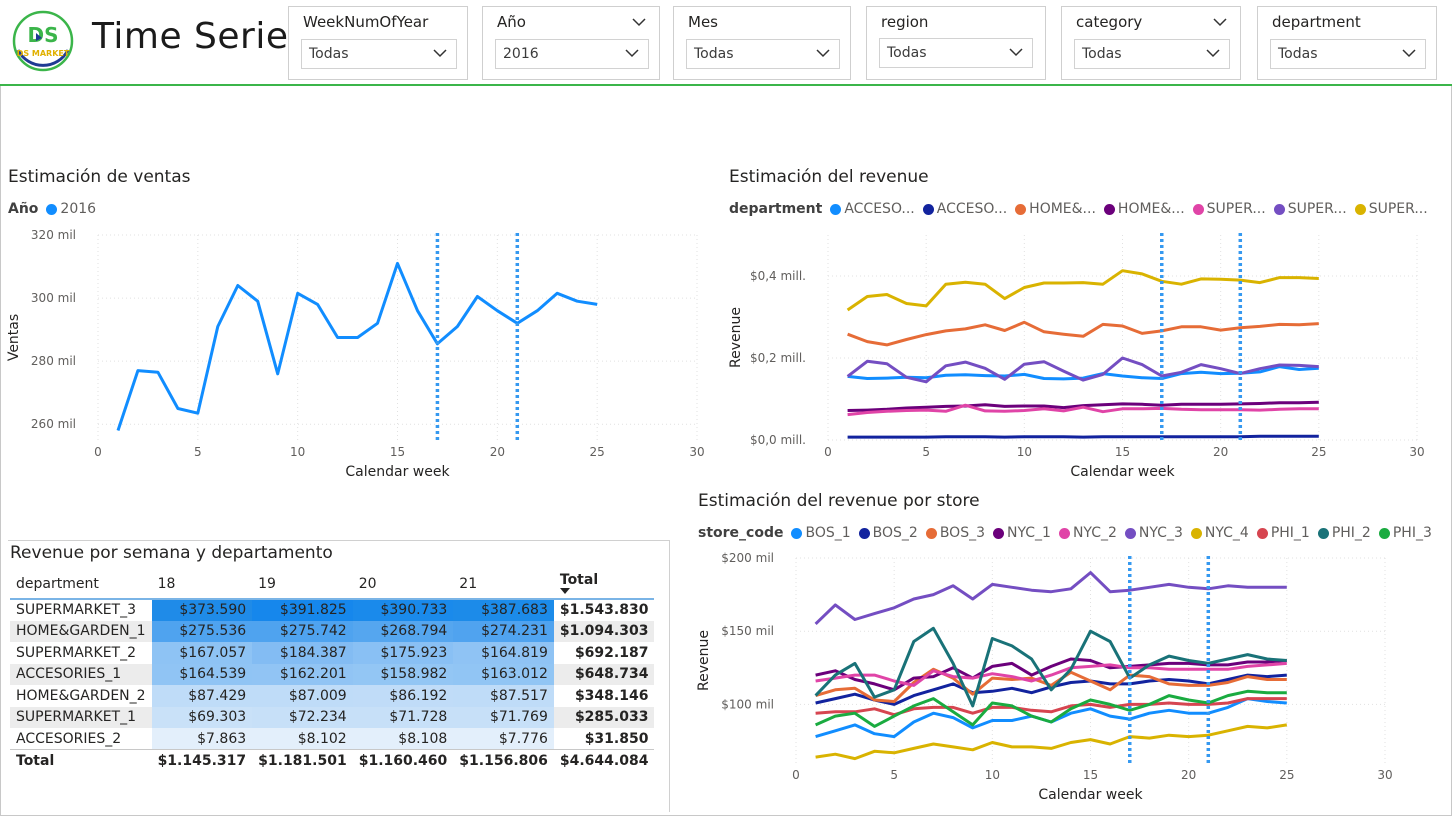 This screenshot has width=1452, height=816. I want to click on legend-label: NYC_4, so click(1226, 533).